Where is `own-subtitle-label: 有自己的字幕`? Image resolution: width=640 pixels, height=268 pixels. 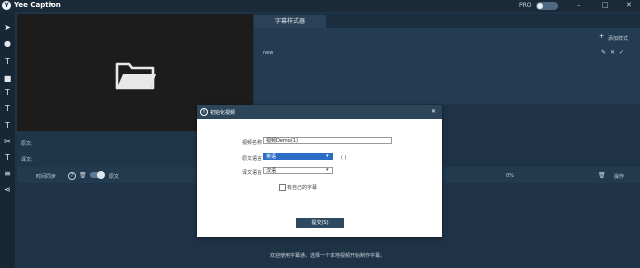
own-subtitle-label: 有自己的字幕 is located at coordinates (302, 188).